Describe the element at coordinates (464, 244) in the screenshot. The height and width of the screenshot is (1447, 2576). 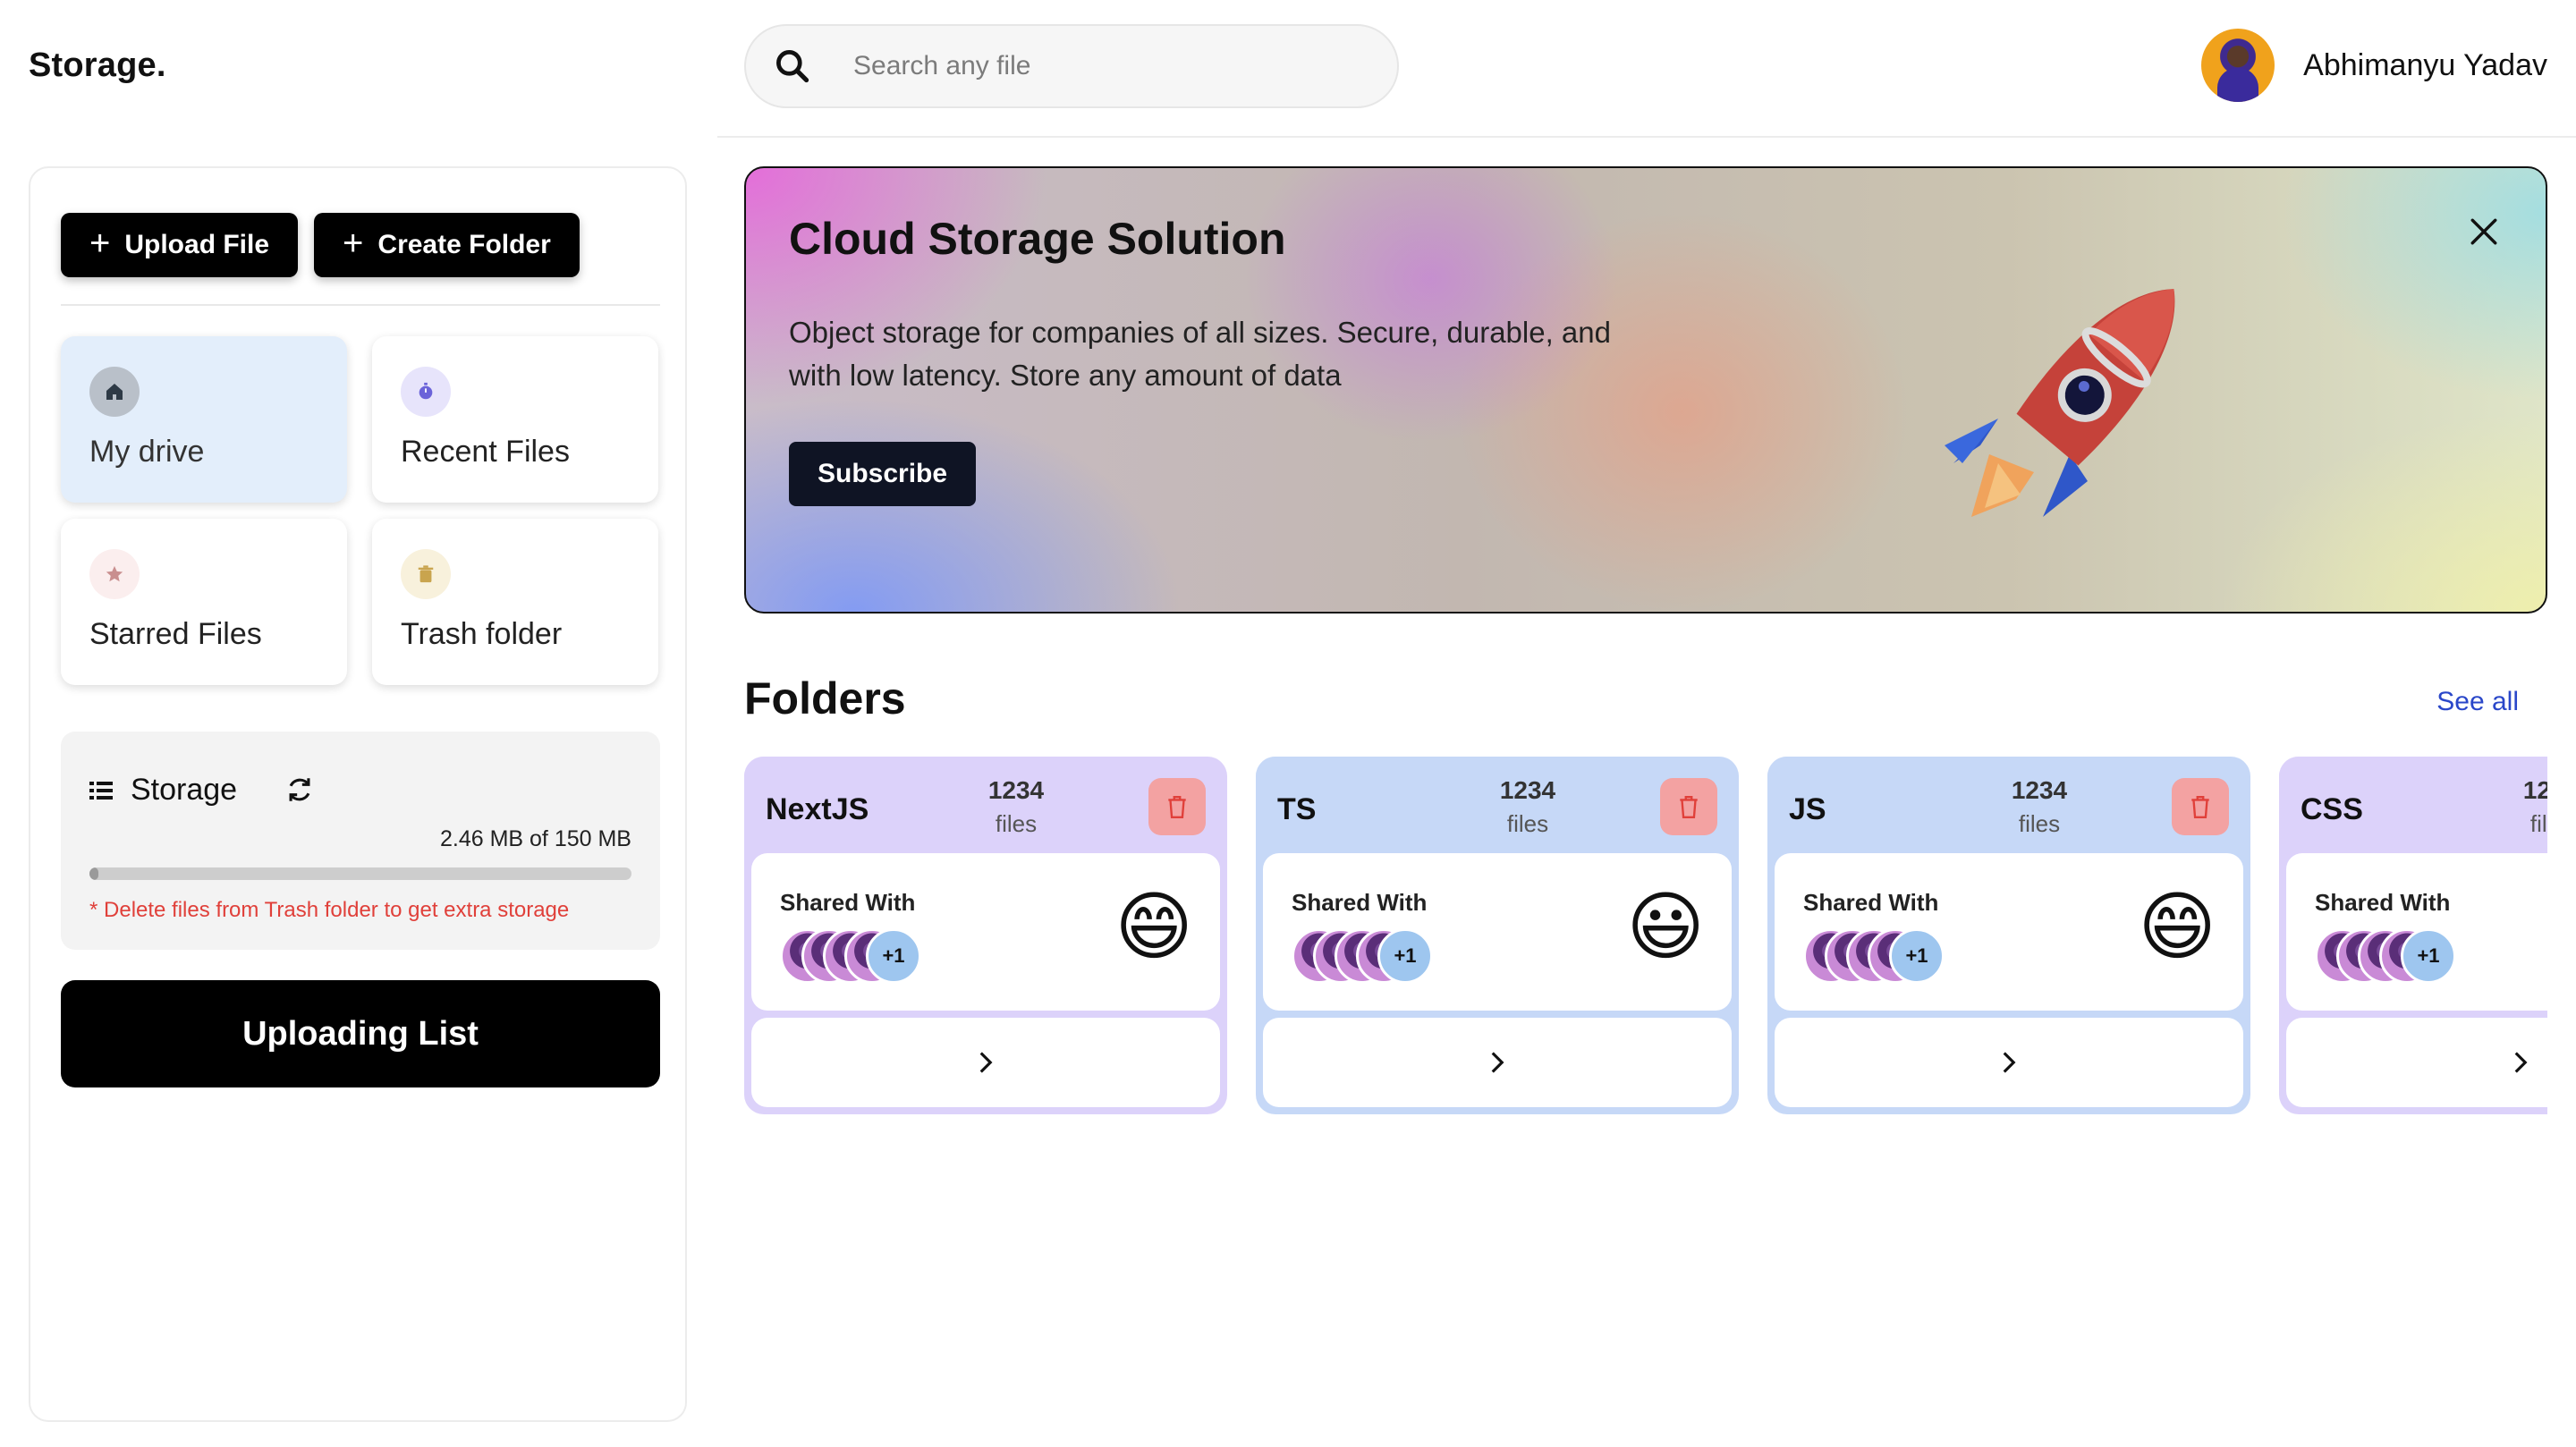
I see `create-folder-label: Create Folder` at that location.